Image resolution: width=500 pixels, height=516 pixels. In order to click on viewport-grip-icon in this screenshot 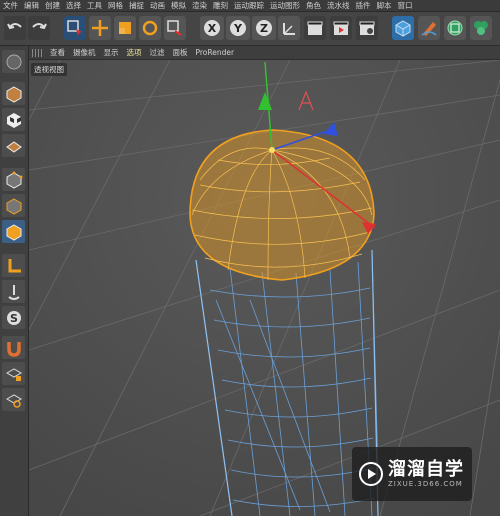, I will do `click(37, 52)`.